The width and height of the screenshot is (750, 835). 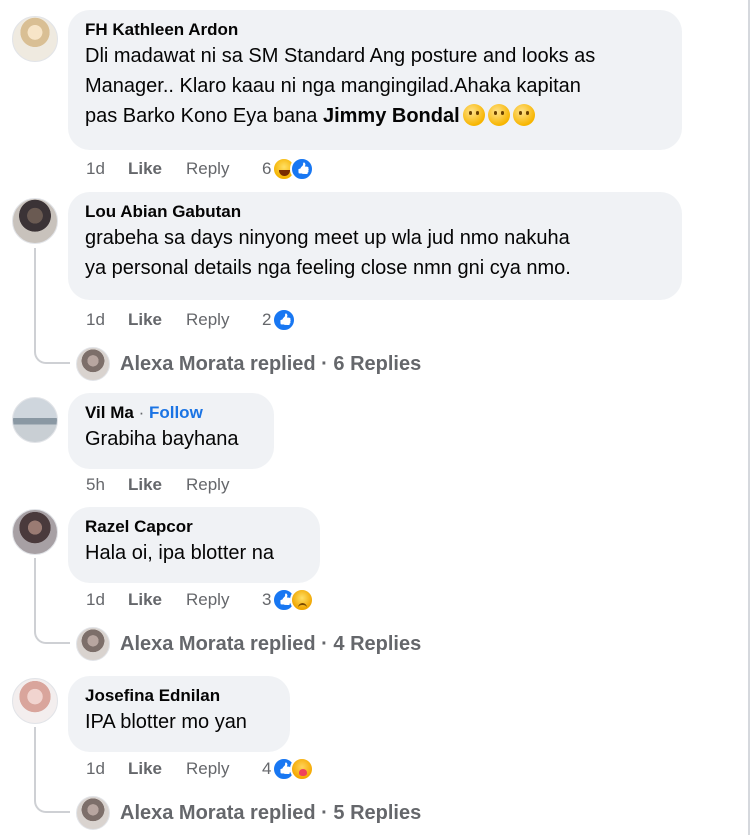 I want to click on comment-bubble: Vil Ma · Follow Grabiha bayhana, so click(x=171, y=431).